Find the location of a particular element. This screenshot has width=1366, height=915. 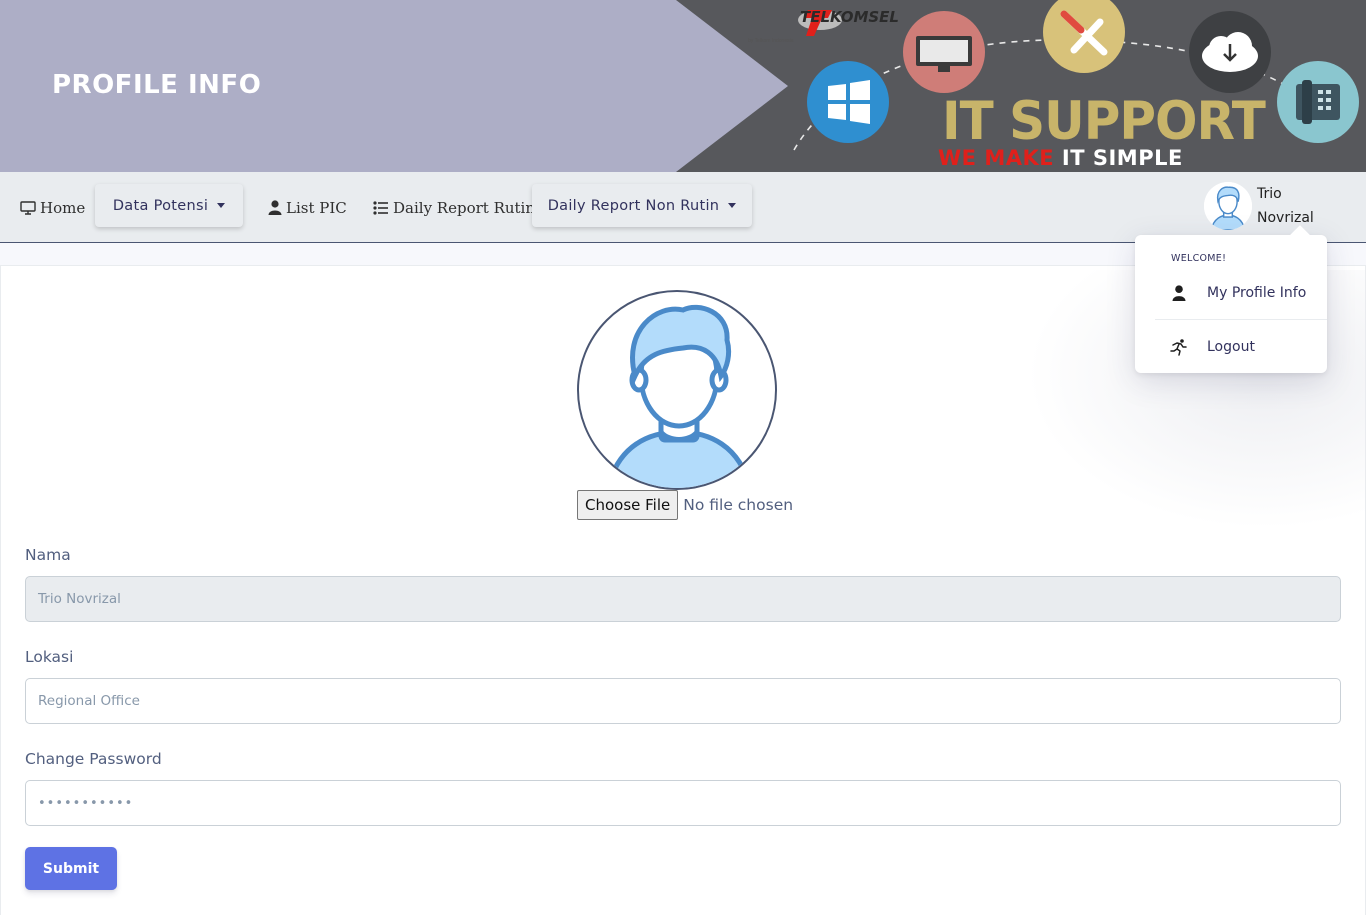

nav-home: Home is located at coordinates (52, 207).